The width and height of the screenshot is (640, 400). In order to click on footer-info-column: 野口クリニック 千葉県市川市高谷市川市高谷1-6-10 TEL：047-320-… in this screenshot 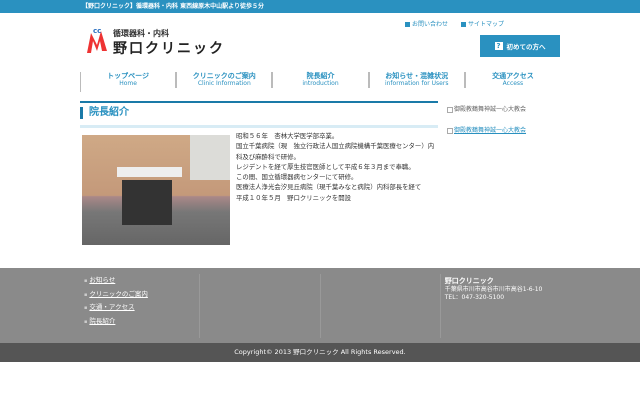, I will do `click(500, 306)`.